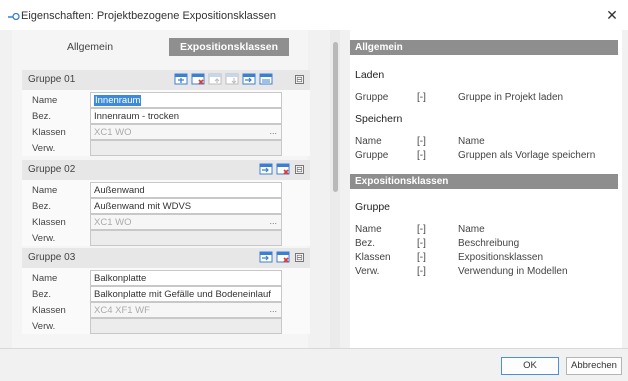  I want to click on row-name: Name Innenraum, so click(166, 100).